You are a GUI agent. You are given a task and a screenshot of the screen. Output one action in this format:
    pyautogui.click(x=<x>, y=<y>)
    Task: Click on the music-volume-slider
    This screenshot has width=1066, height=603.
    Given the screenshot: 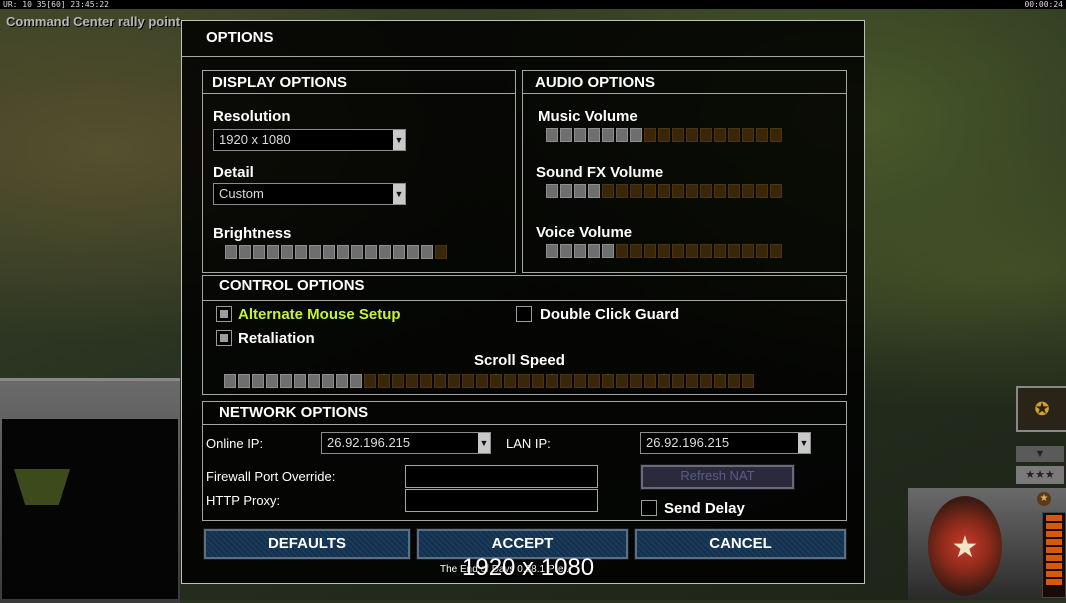 What is the action you would take?
    pyautogui.click(x=664, y=135)
    